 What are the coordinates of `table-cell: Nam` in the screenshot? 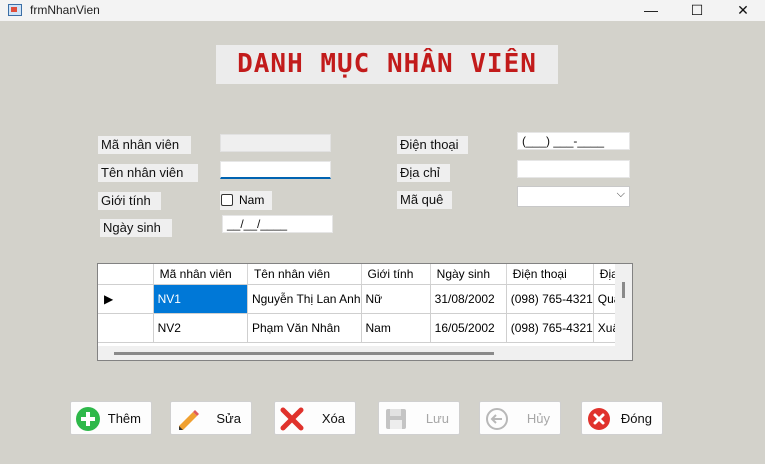 It's located at (396, 328).